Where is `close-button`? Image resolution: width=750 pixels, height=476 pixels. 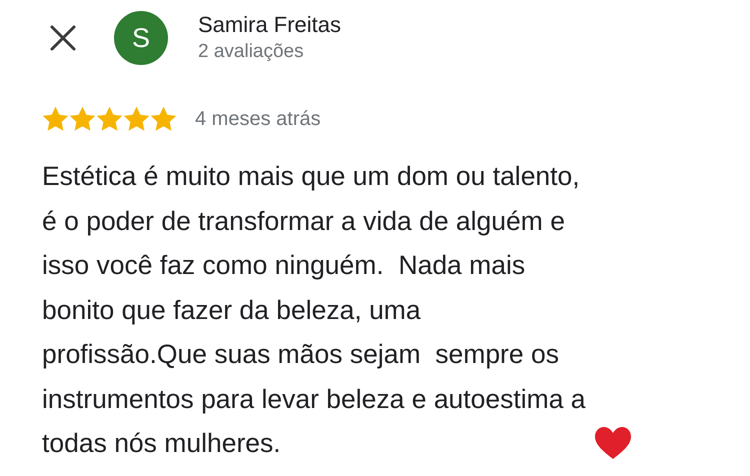
close-button is located at coordinates (63, 38).